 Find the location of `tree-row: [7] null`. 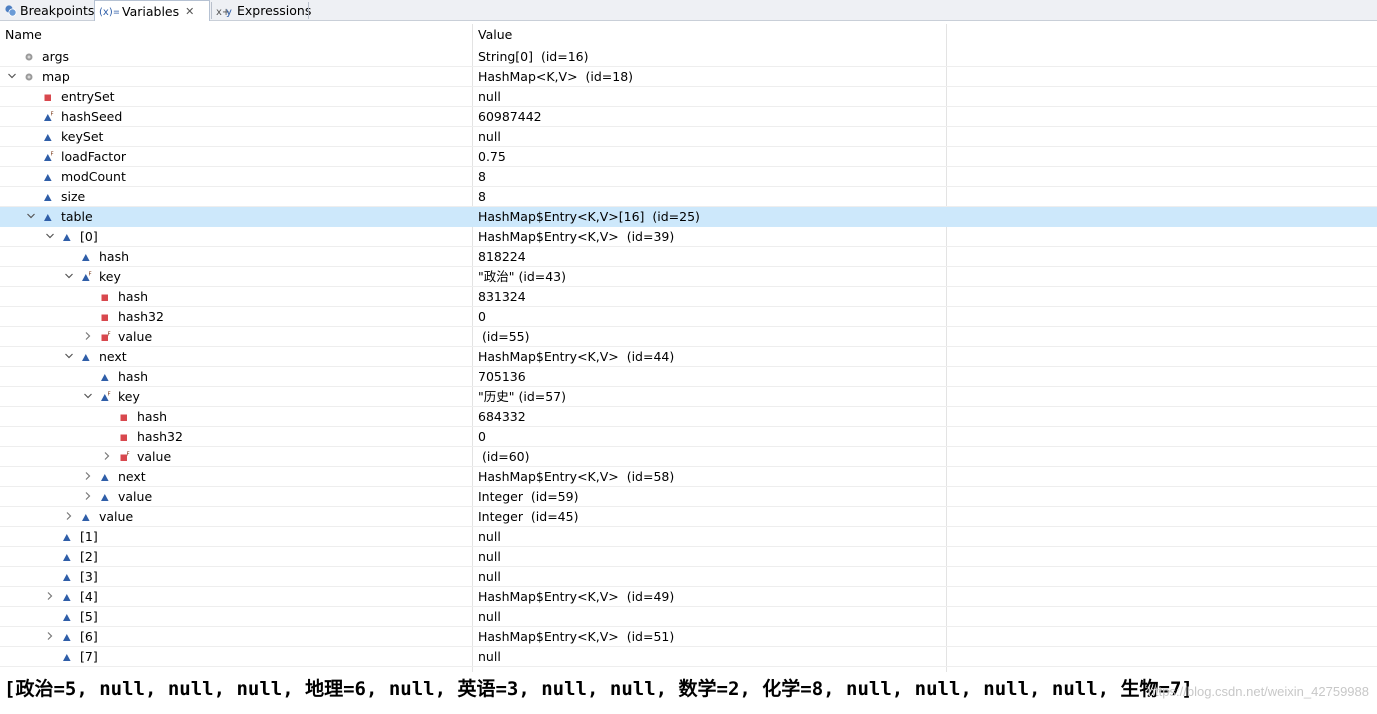

tree-row: [7] null is located at coordinates (688, 657).